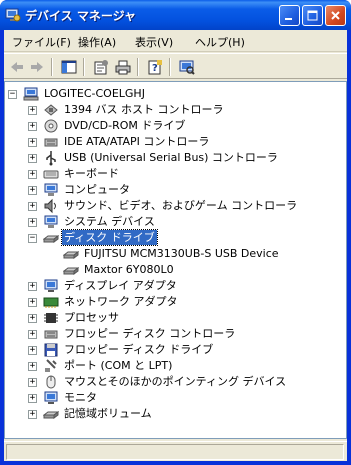 The height and width of the screenshot is (465, 351). What do you see at coordinates (51, 318) in the screenshot?
I see `processor-icon` at bounding box center [51, 318].